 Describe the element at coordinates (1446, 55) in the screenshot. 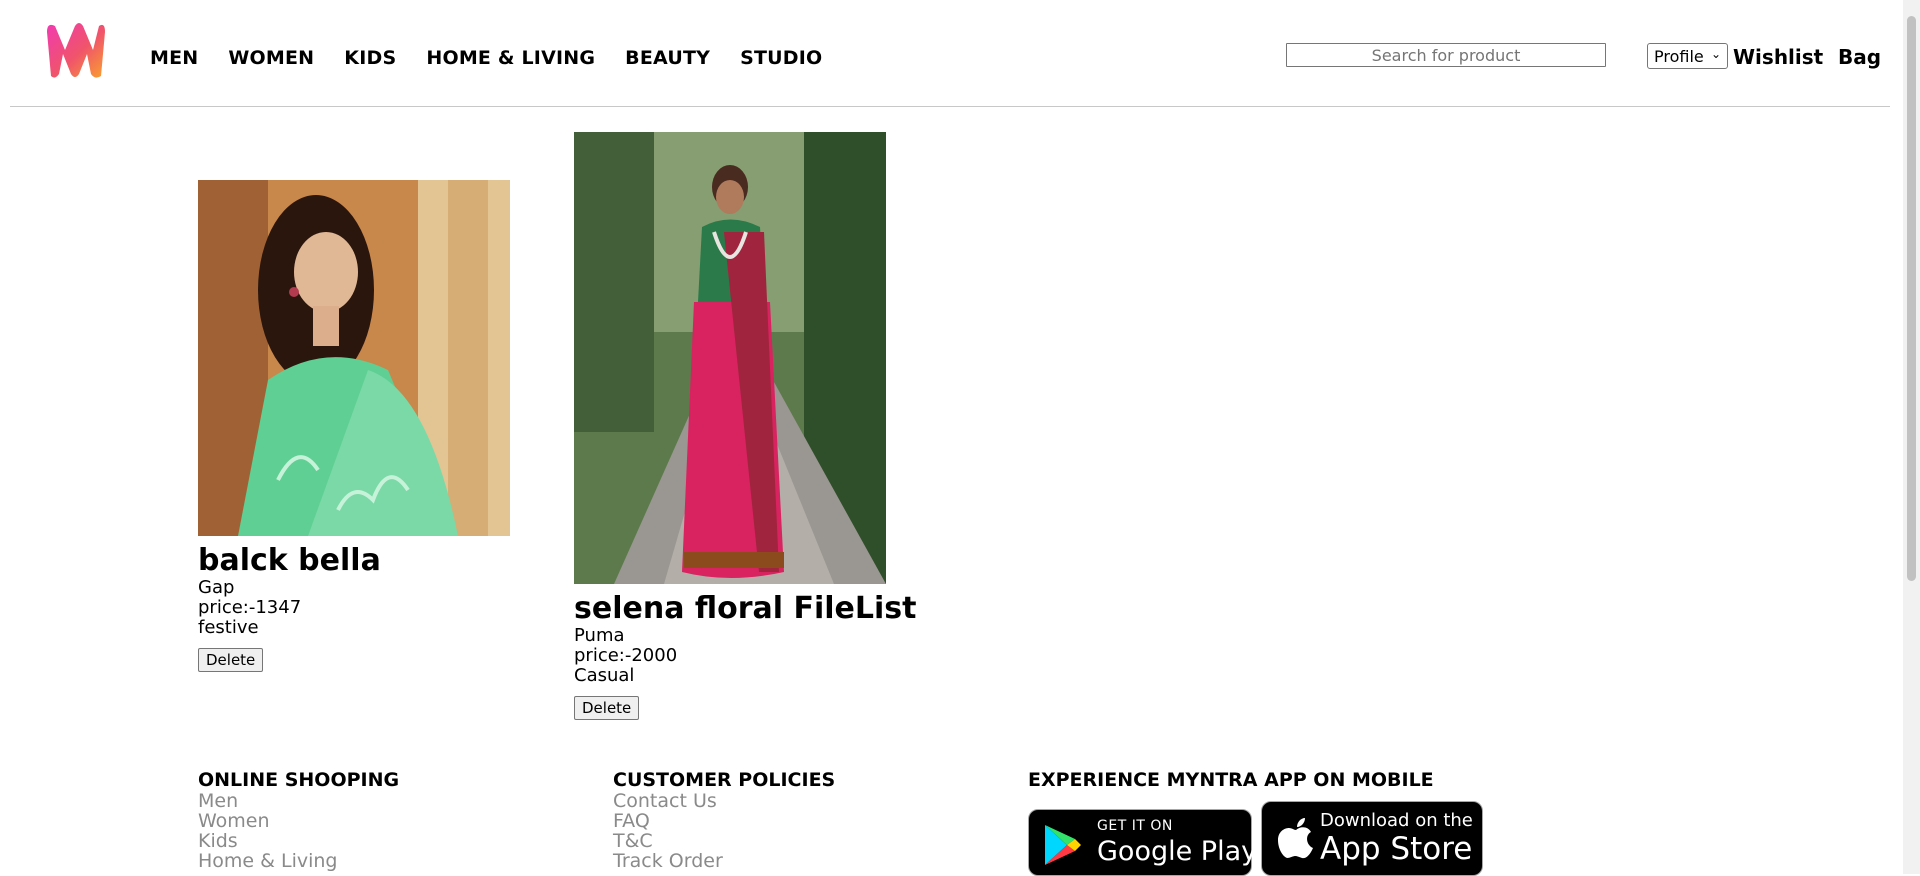

I see `search-input` at that location.